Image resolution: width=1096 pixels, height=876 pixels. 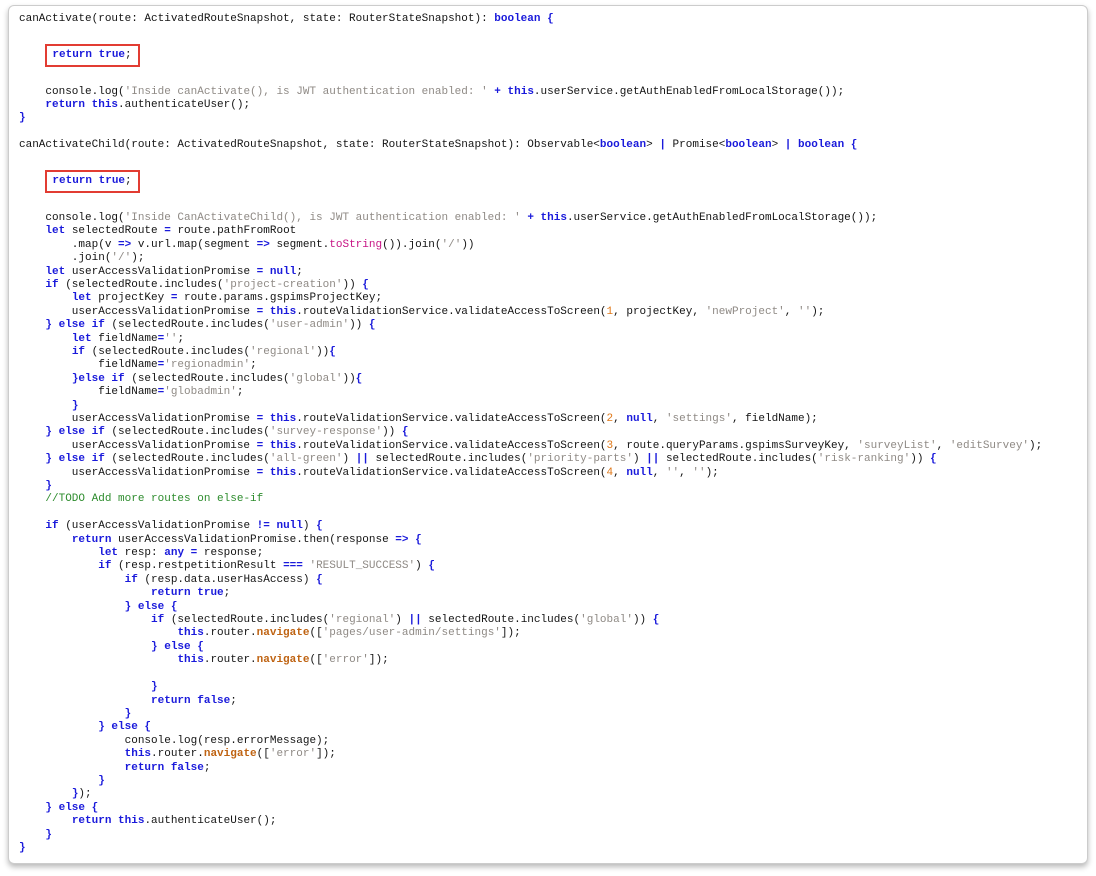 I want to click on code-line: if (selectedRoute.includes('regional')){, so click(x=203, y=351).